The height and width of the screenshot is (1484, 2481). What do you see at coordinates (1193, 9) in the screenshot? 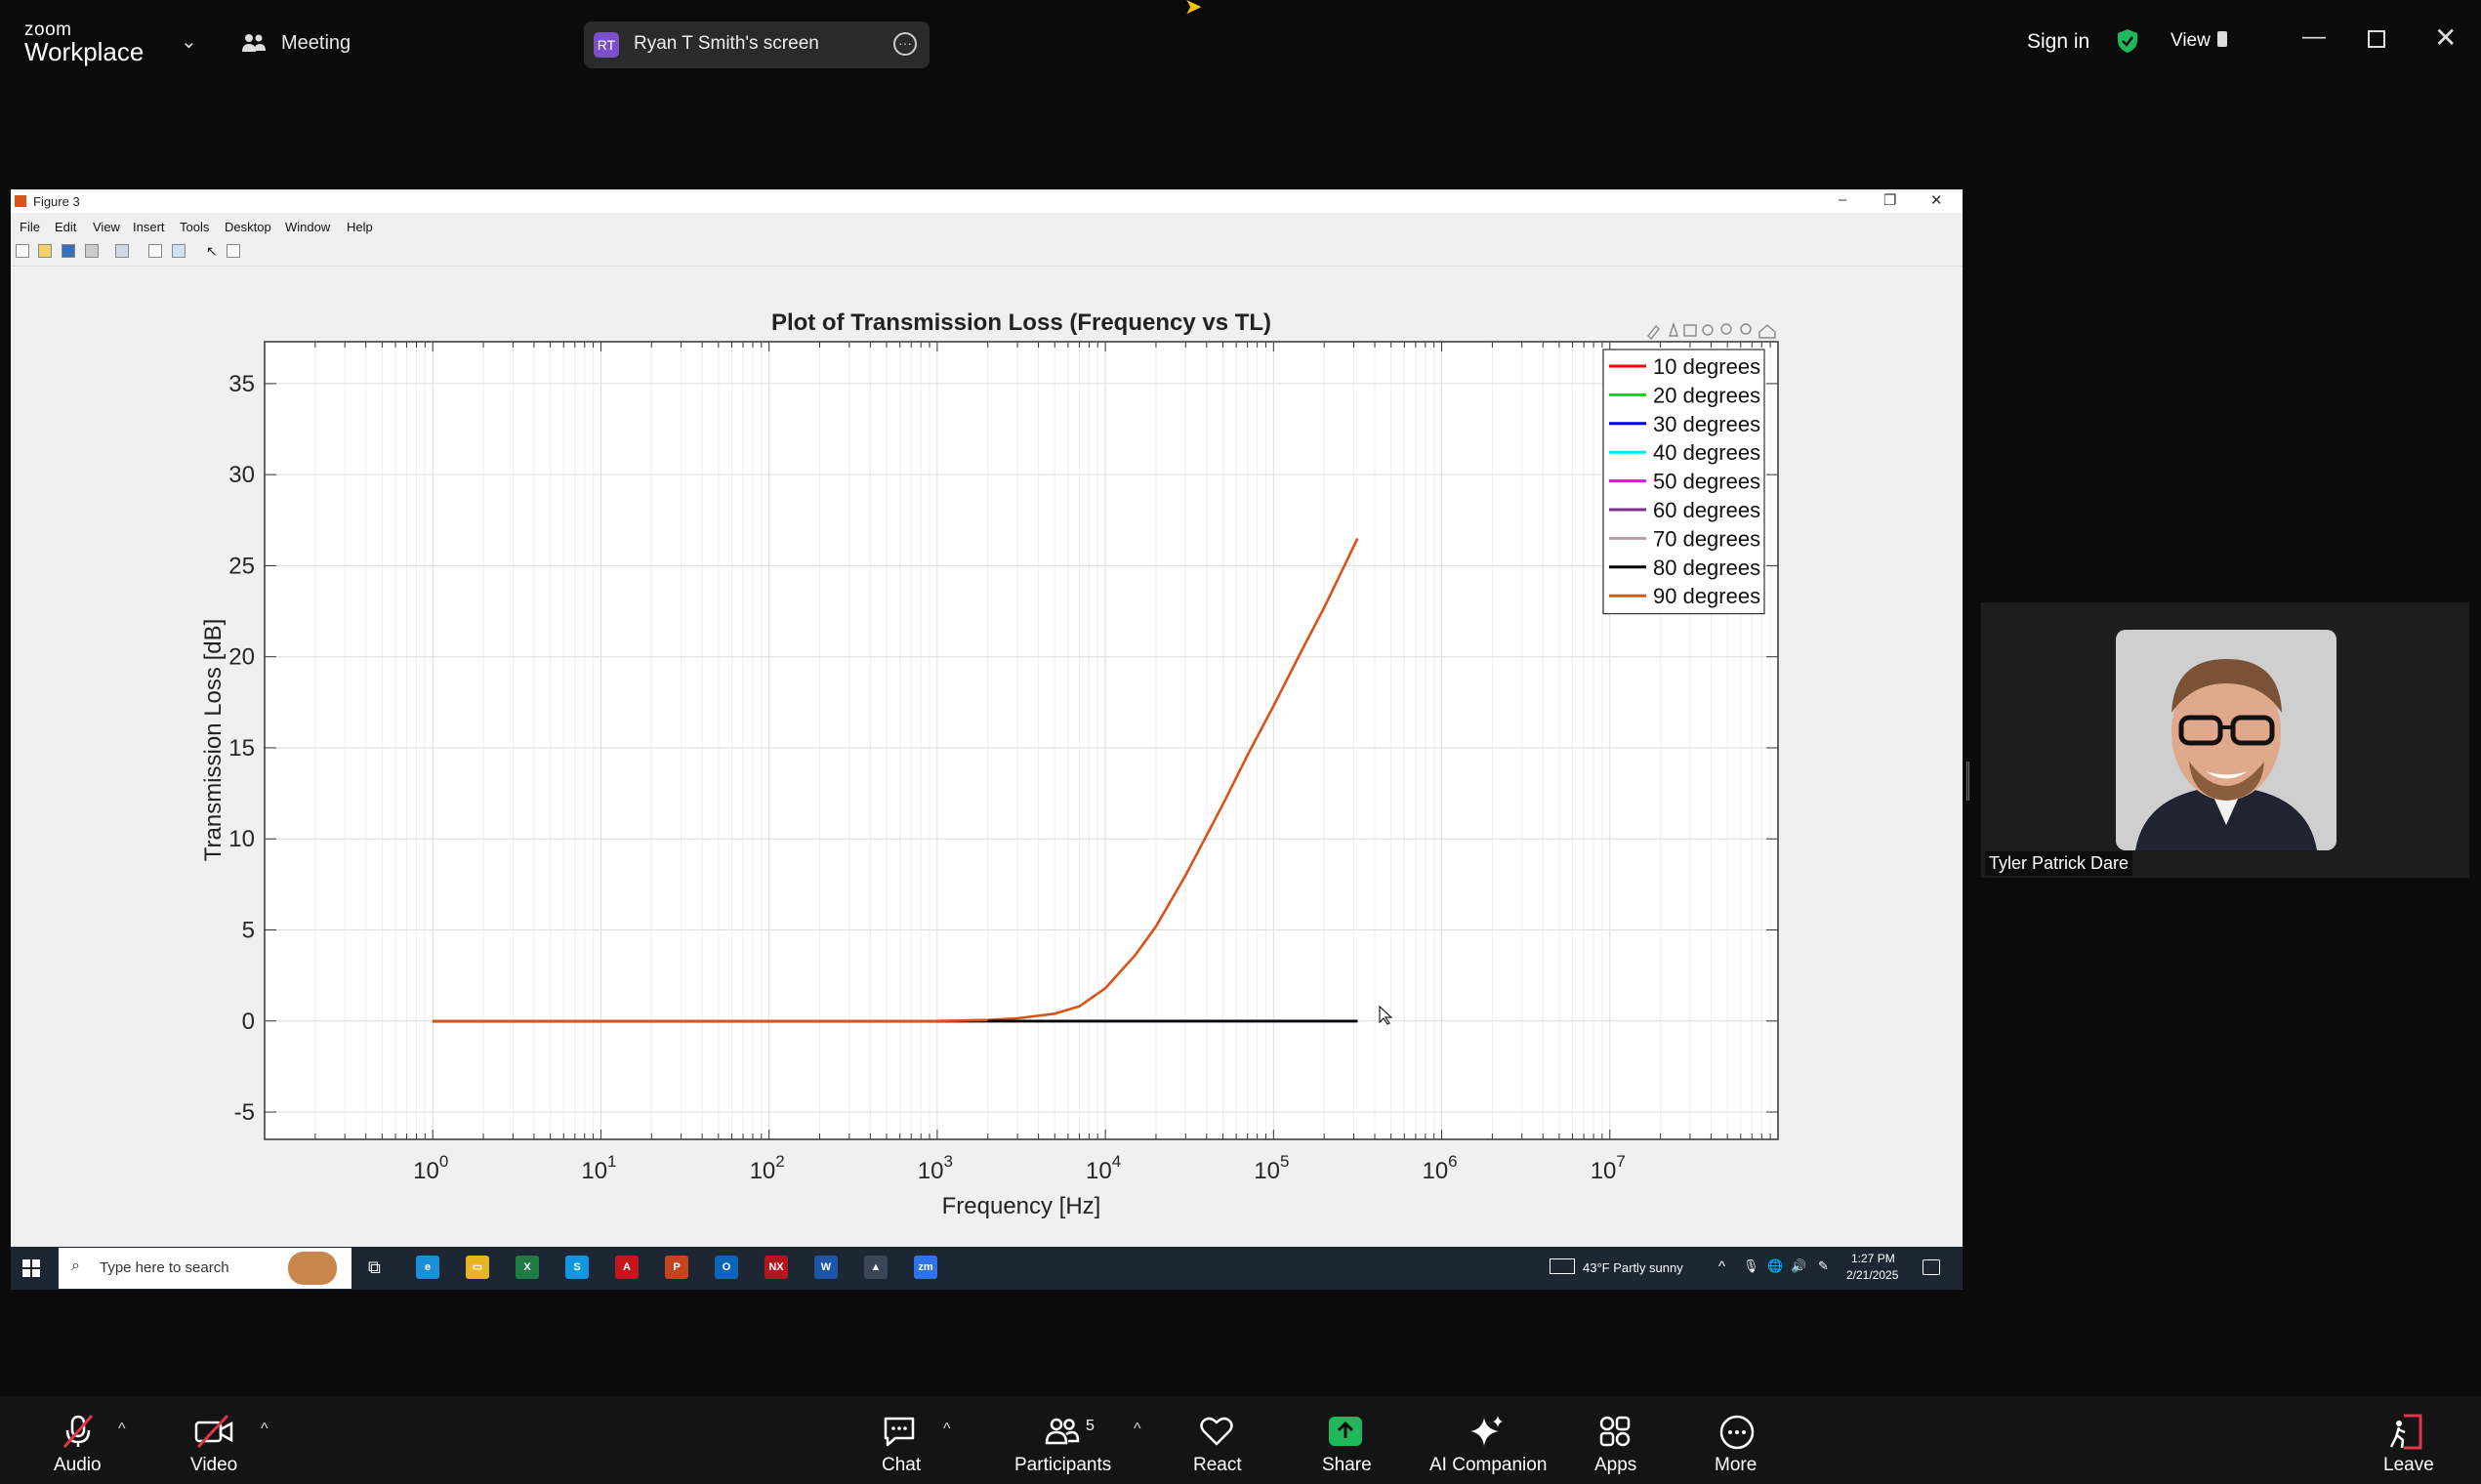
I see `remote-cursor-icon: ➤` at bounding box center [1193, 9].